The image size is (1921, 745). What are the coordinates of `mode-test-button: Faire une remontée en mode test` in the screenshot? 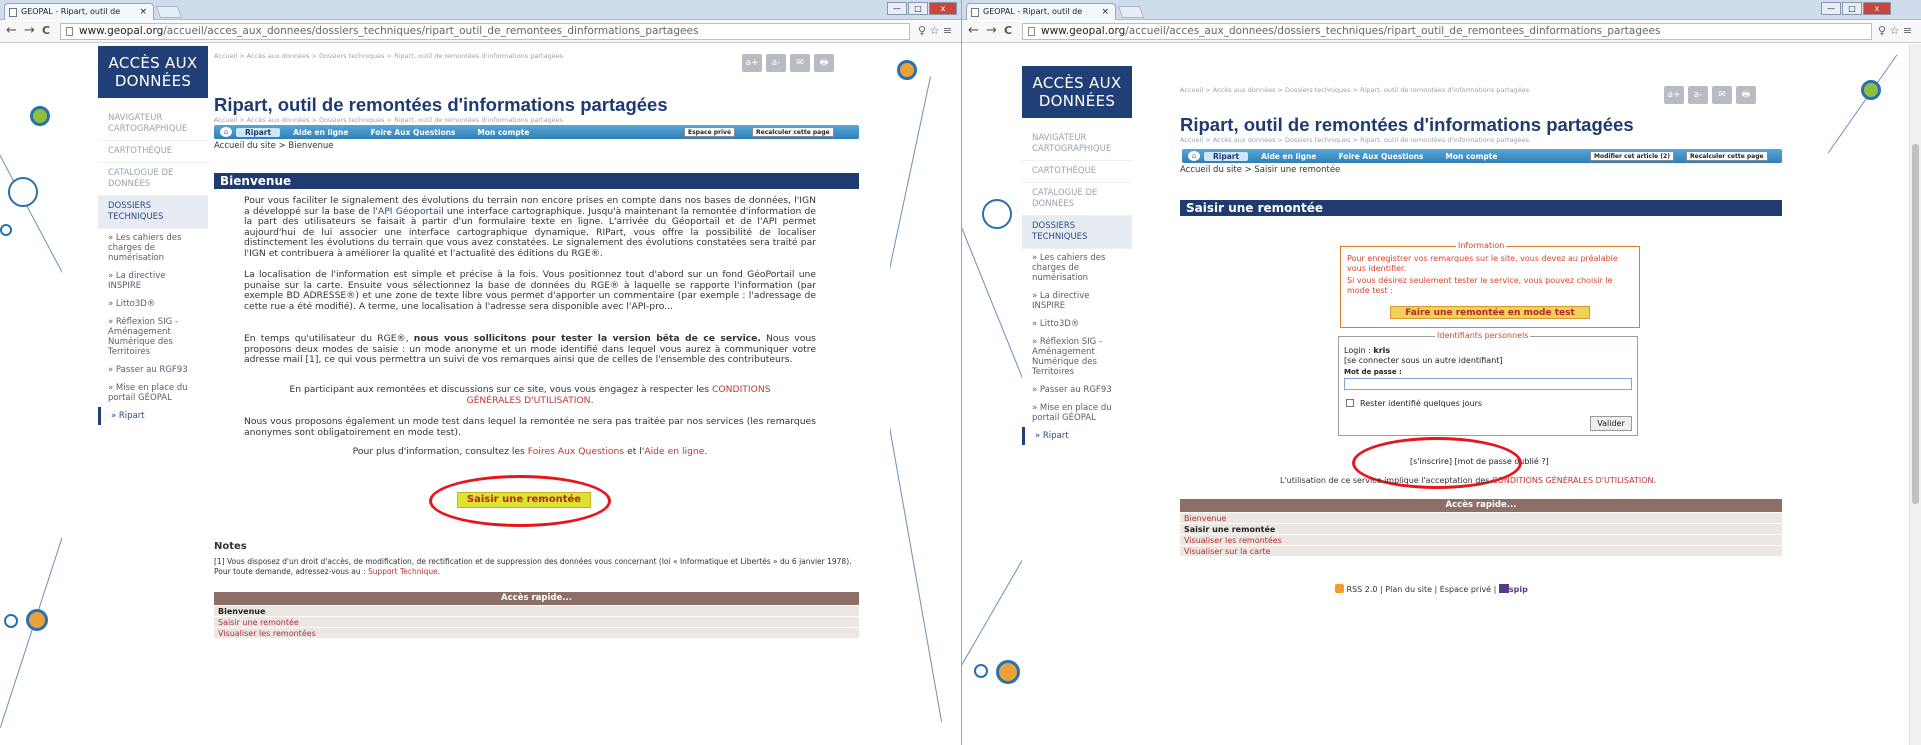 It's located at (1490, 312).